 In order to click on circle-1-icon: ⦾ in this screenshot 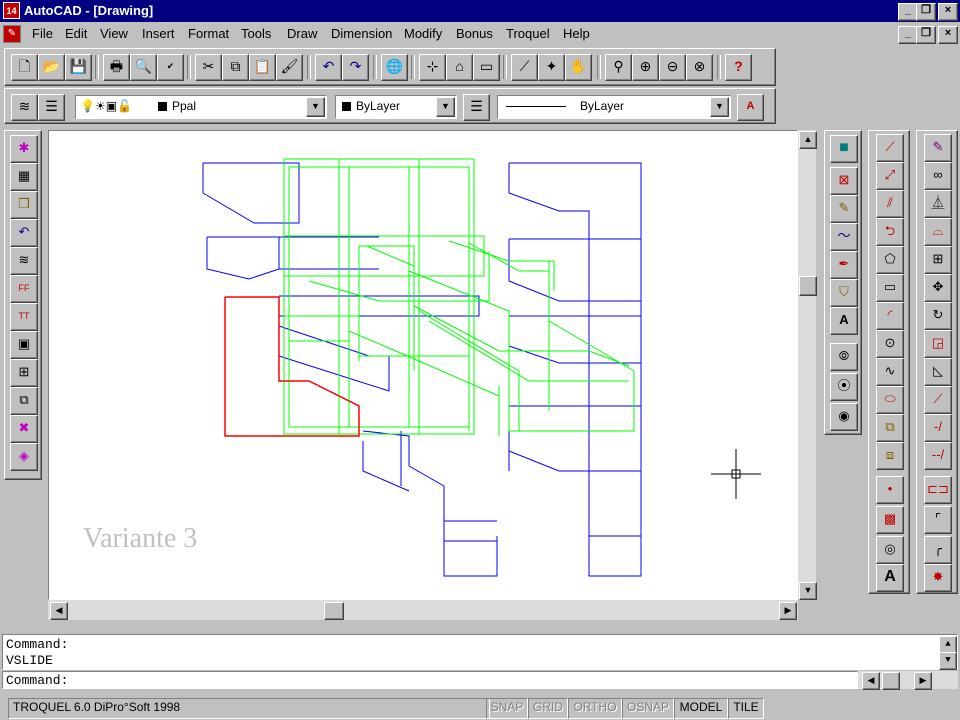, I will do `click(844, 357)`.